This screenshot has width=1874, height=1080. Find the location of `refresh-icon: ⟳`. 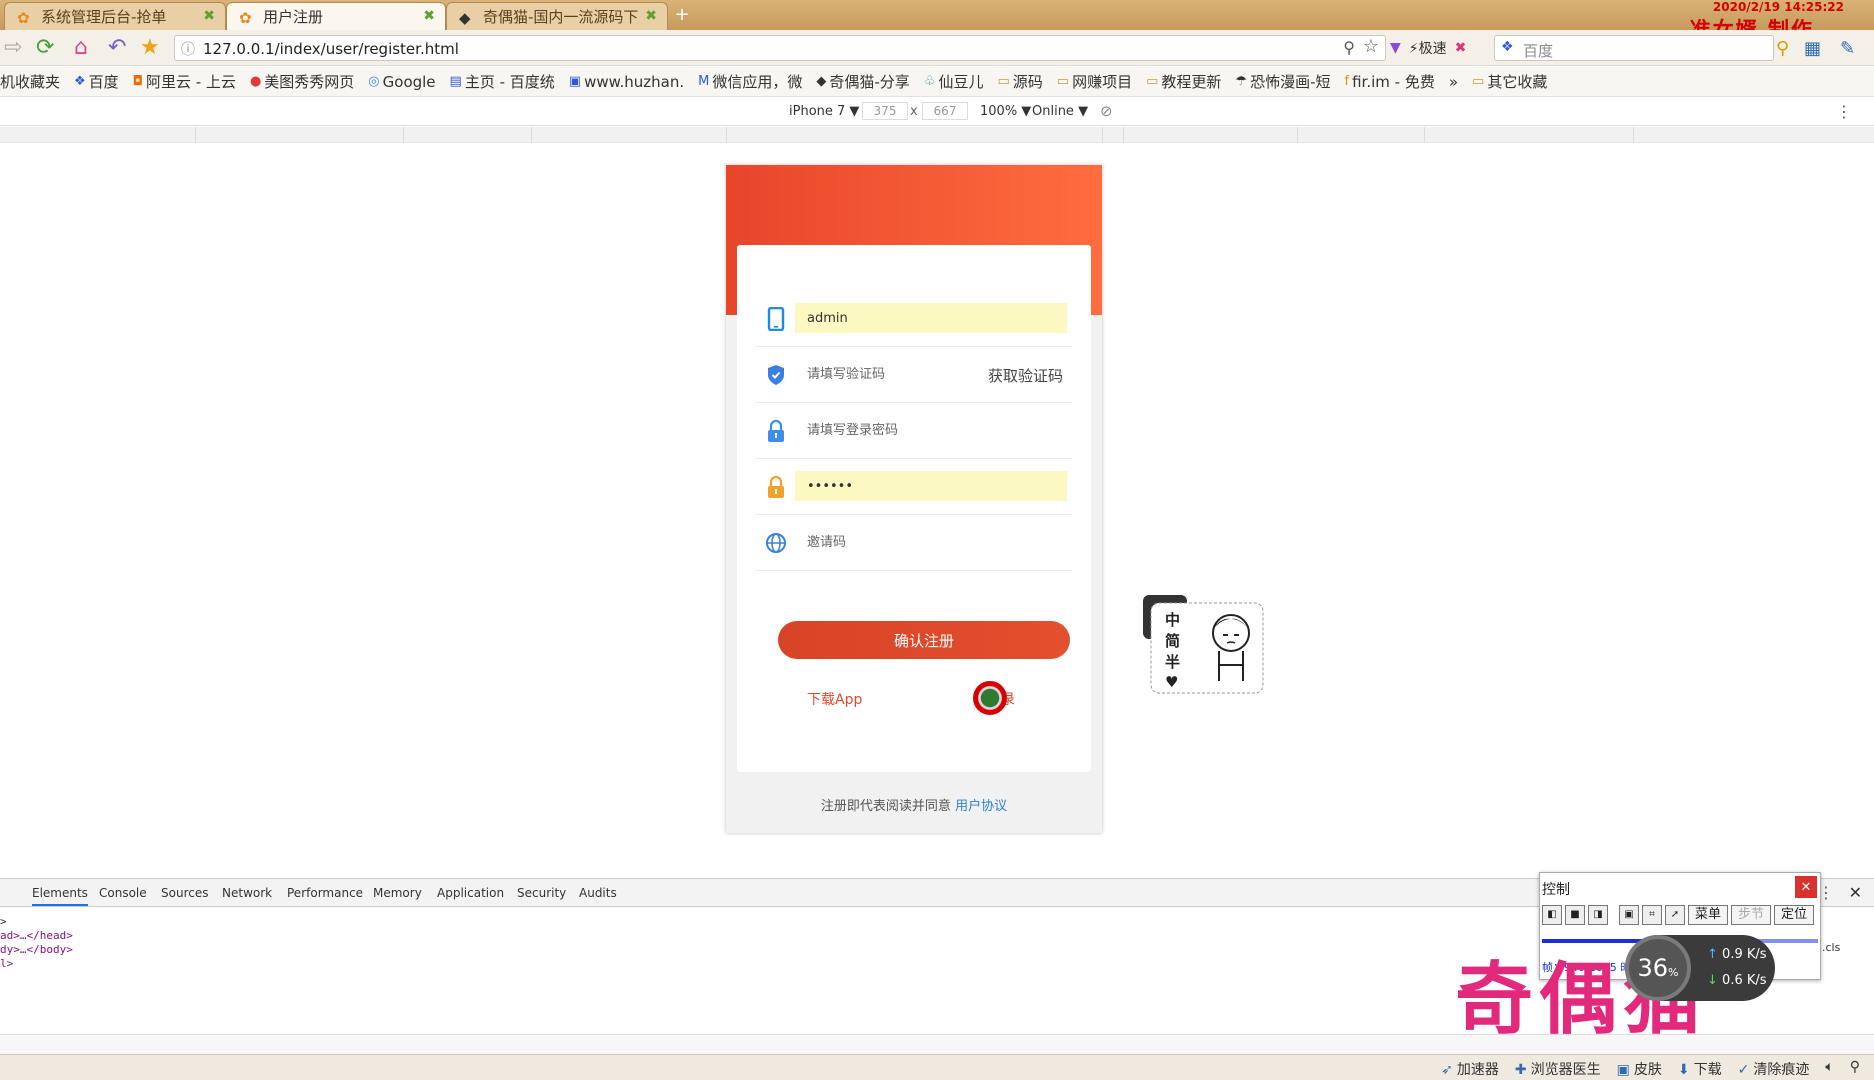

refresh-icon: ⟳ is located at coordinates (45, 48).